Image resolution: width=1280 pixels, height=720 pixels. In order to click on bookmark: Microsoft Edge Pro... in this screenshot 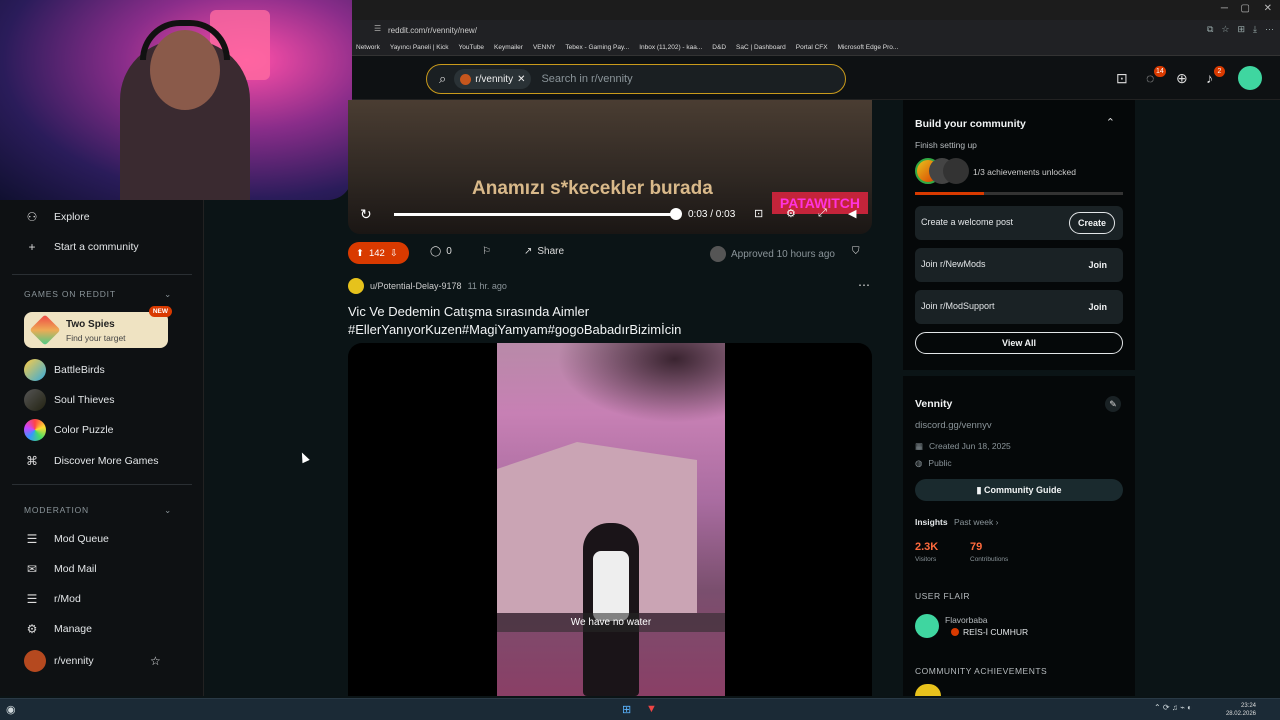, I will do `click(868, 47)`.